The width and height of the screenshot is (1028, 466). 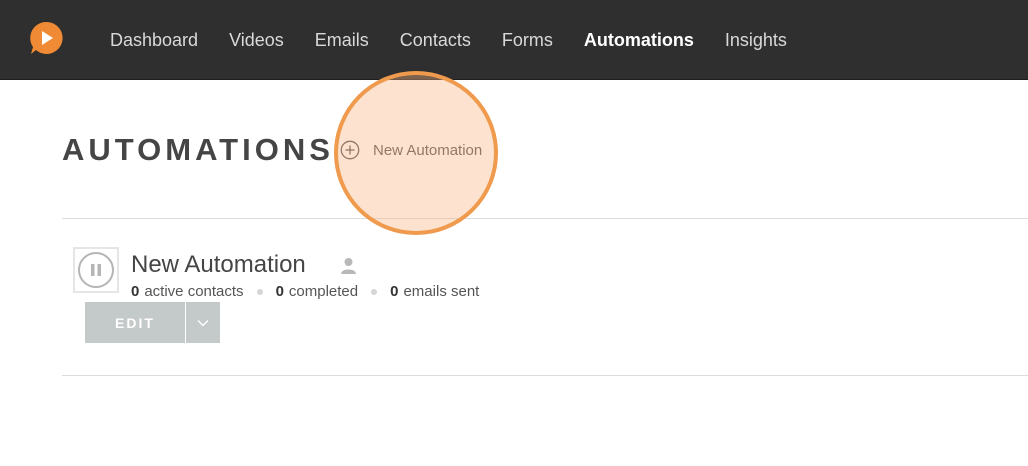 I want to click on pause-toggle-button, so click(x=96, y=270).